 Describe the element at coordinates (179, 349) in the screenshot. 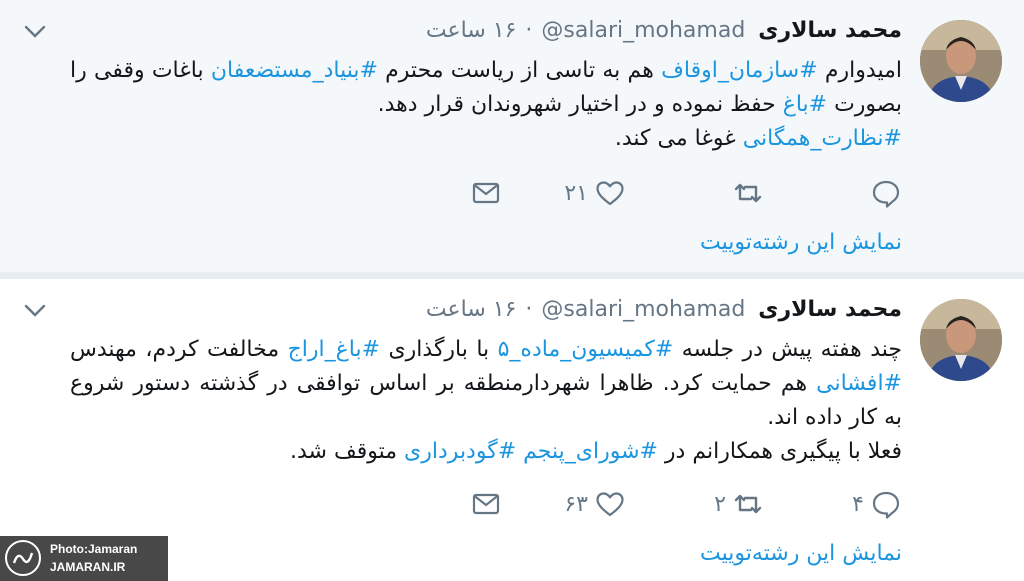

I see `tweet-text-run: مخالفت کردم، مهندس` at that location.